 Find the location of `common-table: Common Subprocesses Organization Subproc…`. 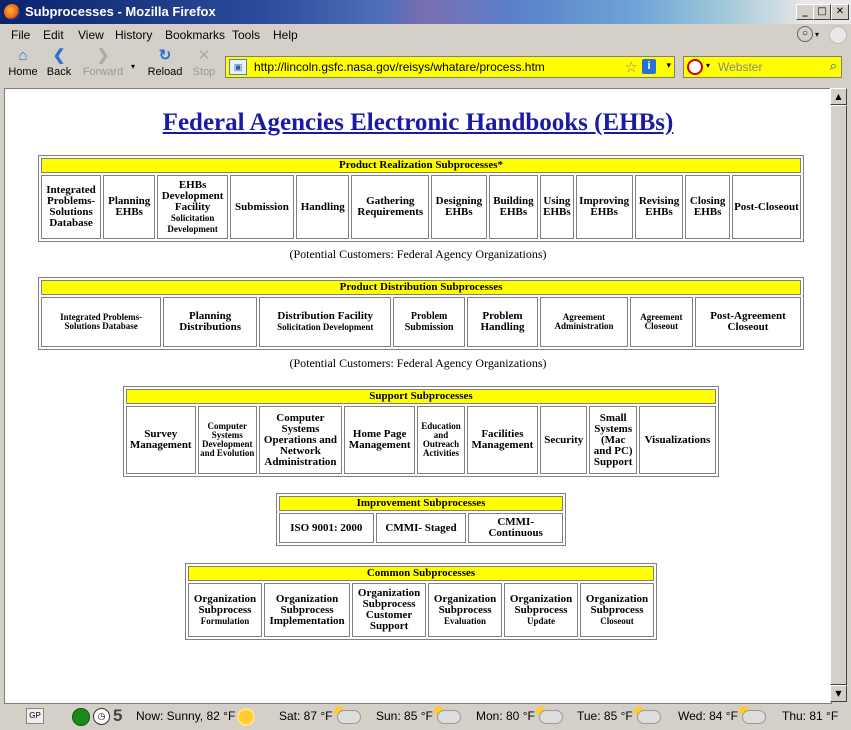

common-table: Common Subprocesses Organization Subproc… is located at coordinates (421, 601).